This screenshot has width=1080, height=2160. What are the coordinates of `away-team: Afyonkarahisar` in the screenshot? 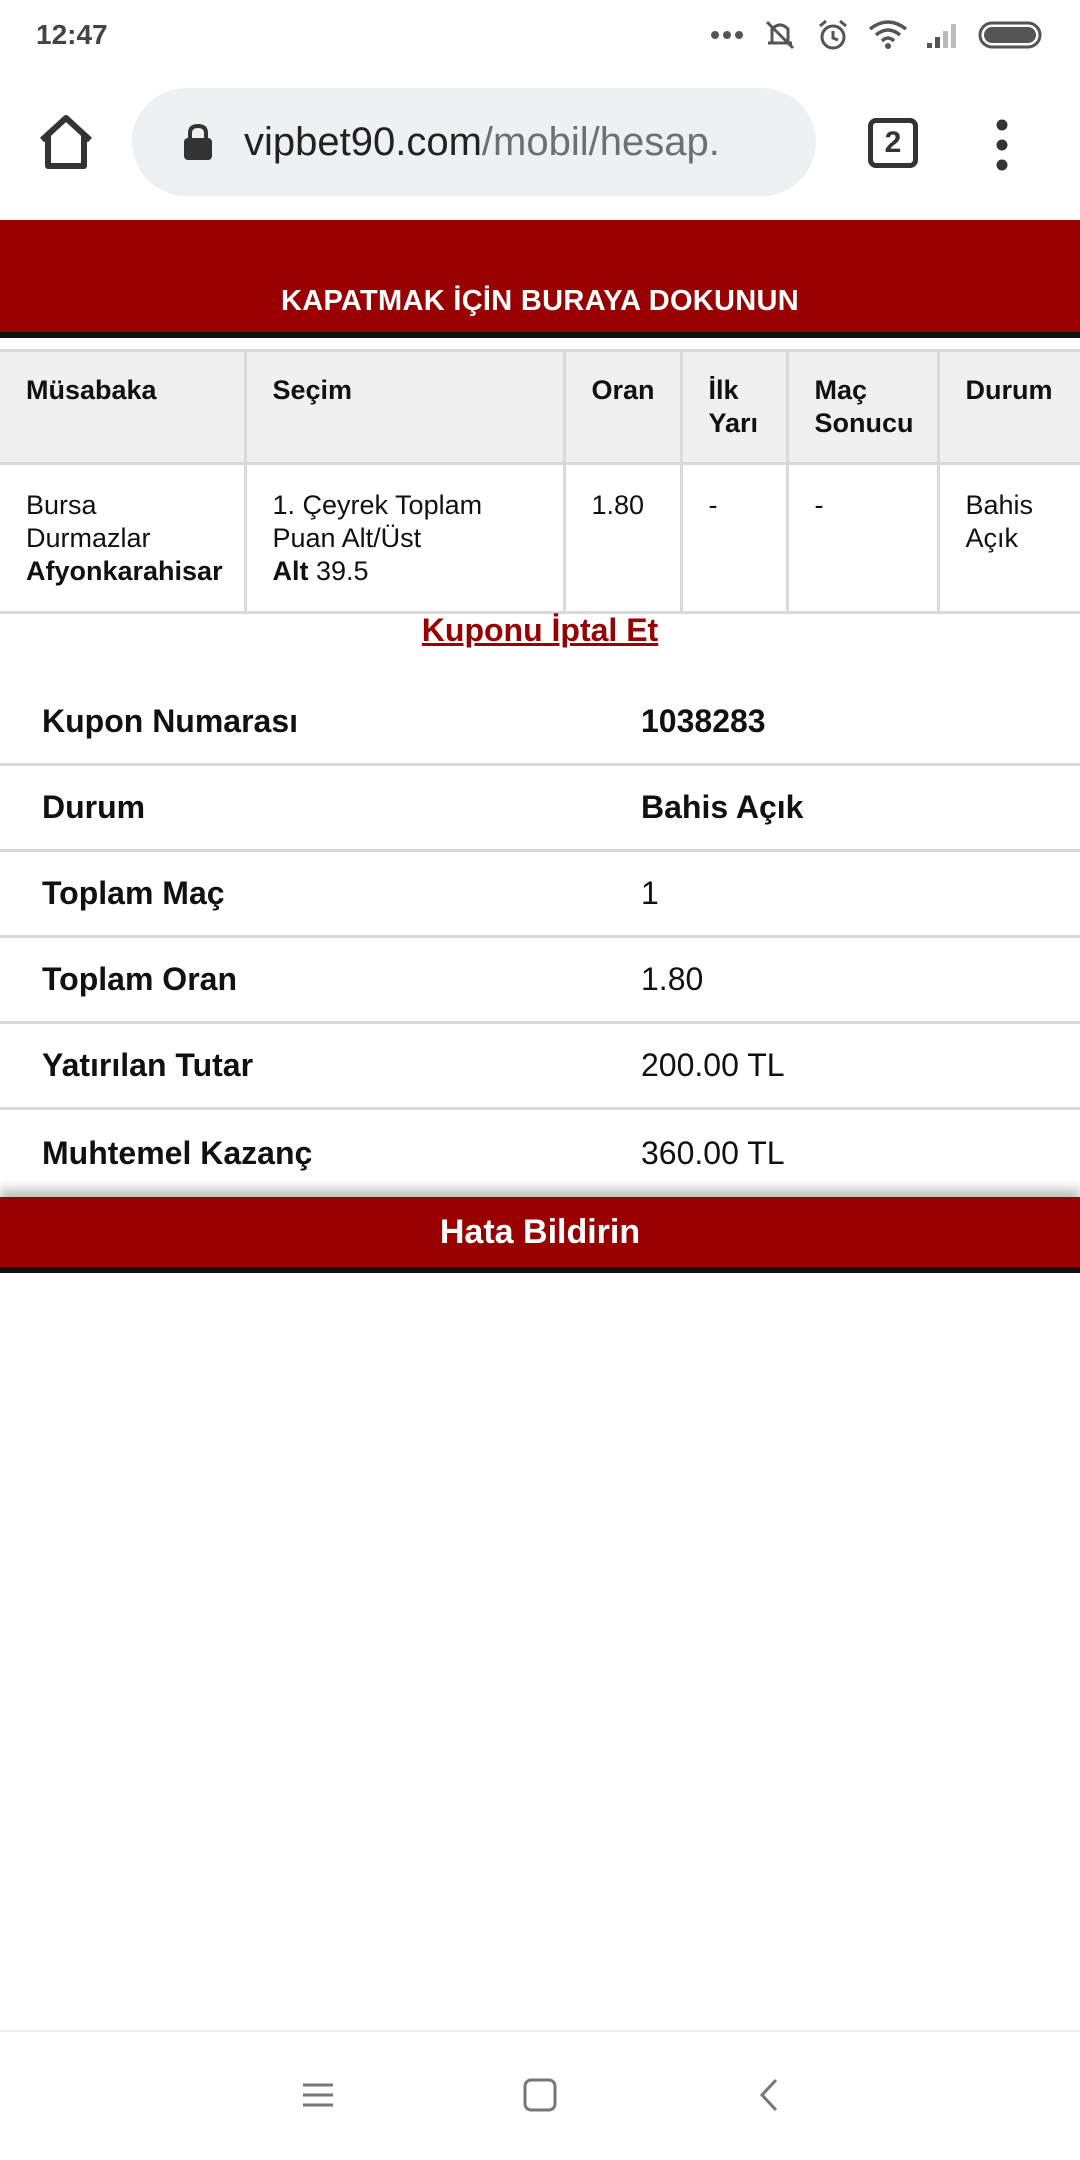 It's located at (124, 571).